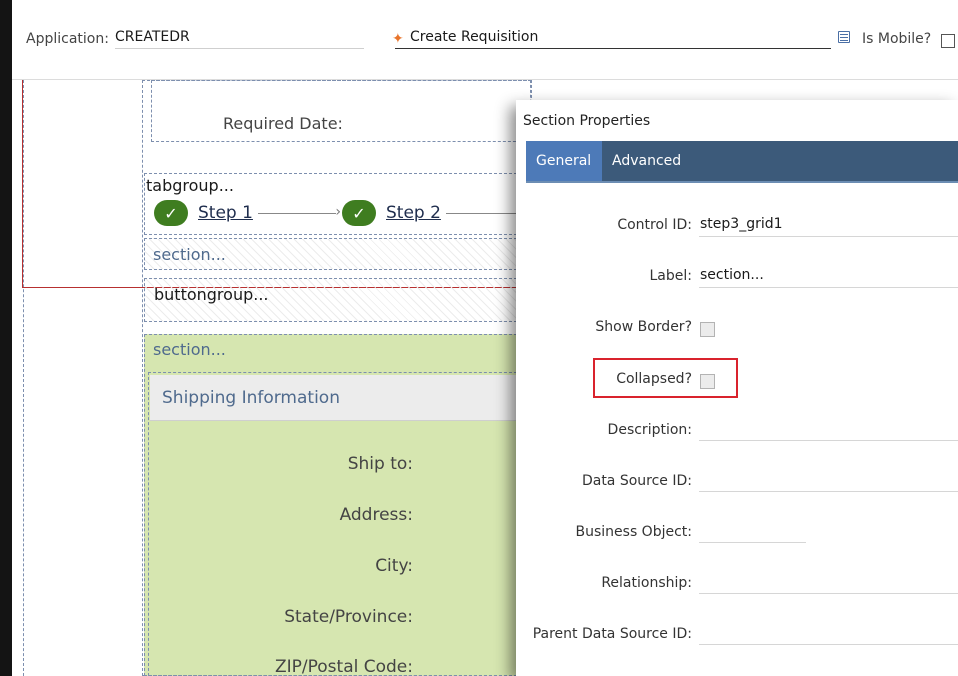 The width and height of the screenshot is (958, 676). What do you see at coordinates (741, 224) in the screenshot?
I see `control-id-input: step3_grid1` at bounding box center [741, 224].